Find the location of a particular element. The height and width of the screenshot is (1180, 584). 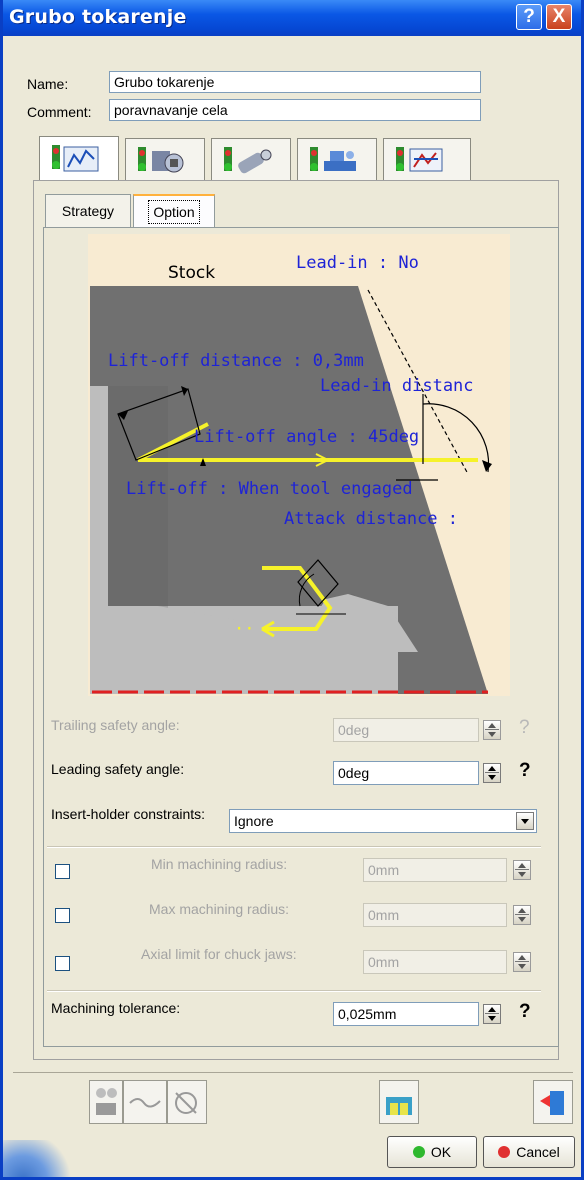

lift-off-when-label: Lift-off : When tool engaged is located at coordinates (269, 489).